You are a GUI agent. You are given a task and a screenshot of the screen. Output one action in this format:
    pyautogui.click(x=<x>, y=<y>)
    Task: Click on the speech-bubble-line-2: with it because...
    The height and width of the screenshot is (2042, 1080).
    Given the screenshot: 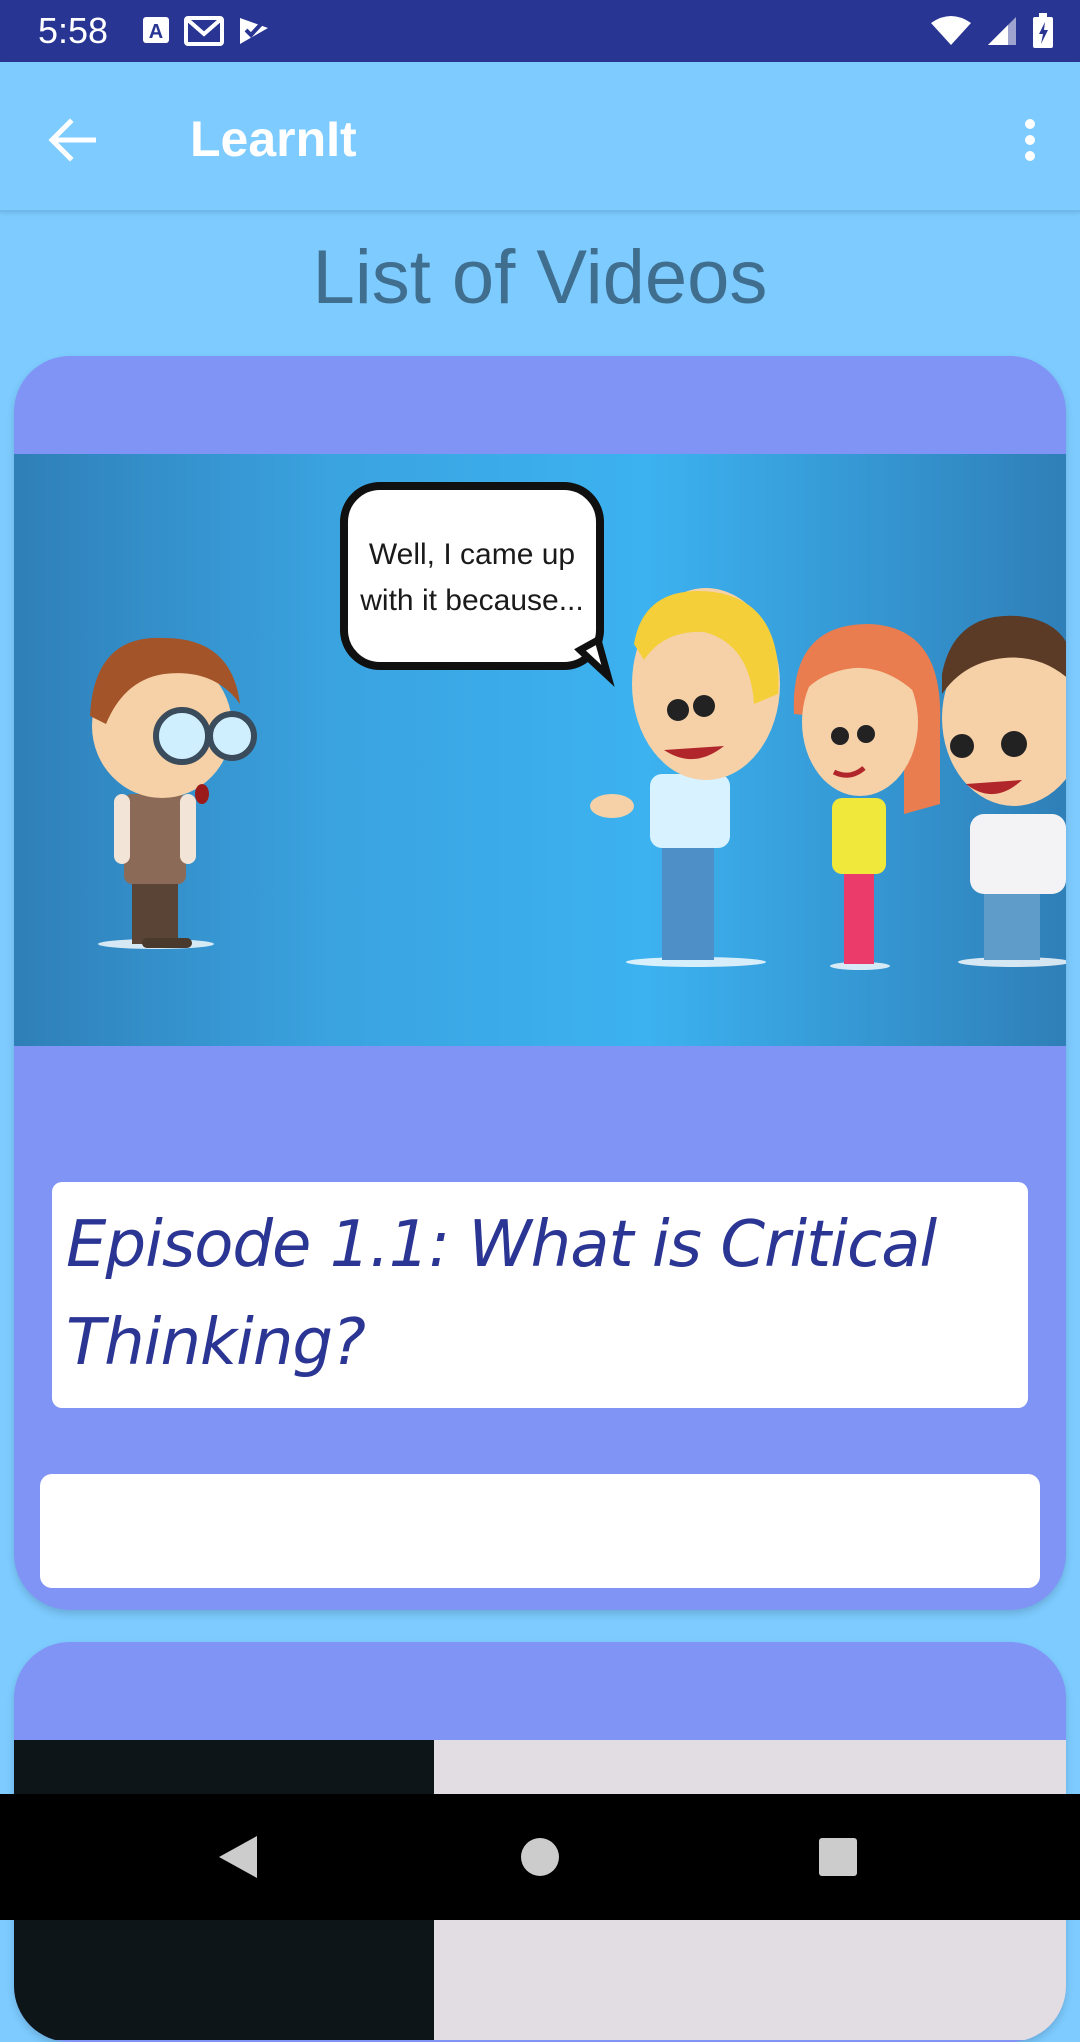 What is the action you would take?
    pyautogui.click(x=471, y=600)
    